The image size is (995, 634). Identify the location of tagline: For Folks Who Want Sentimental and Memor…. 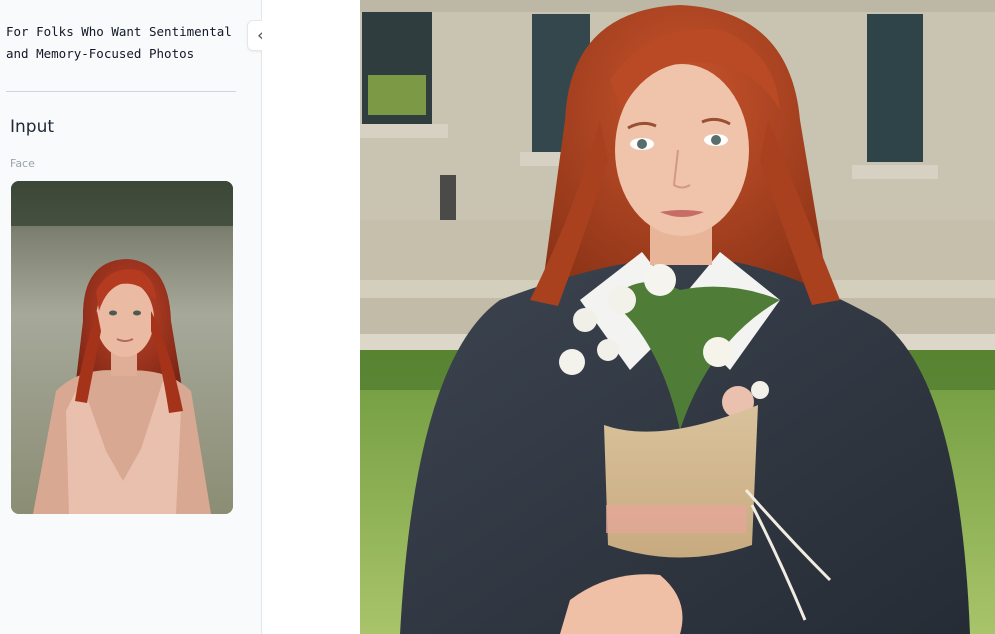
(119, 42).